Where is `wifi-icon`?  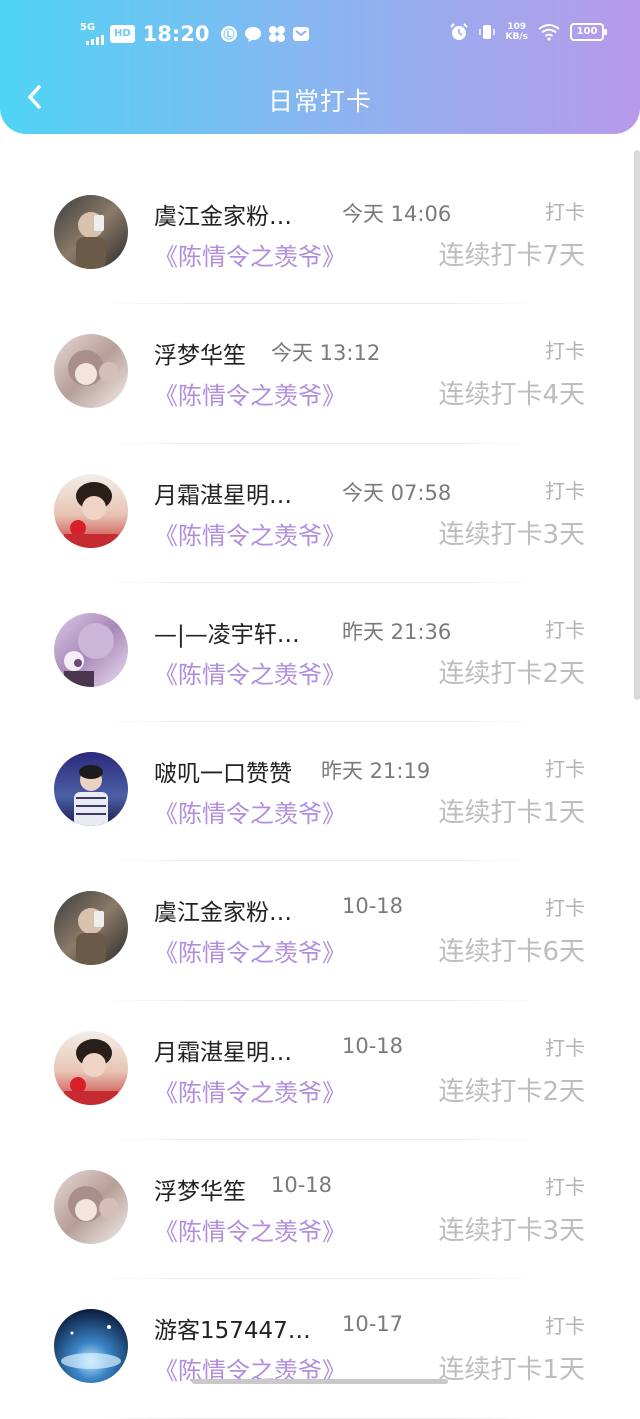 wifi-icon is located at coordinates (549, 32).